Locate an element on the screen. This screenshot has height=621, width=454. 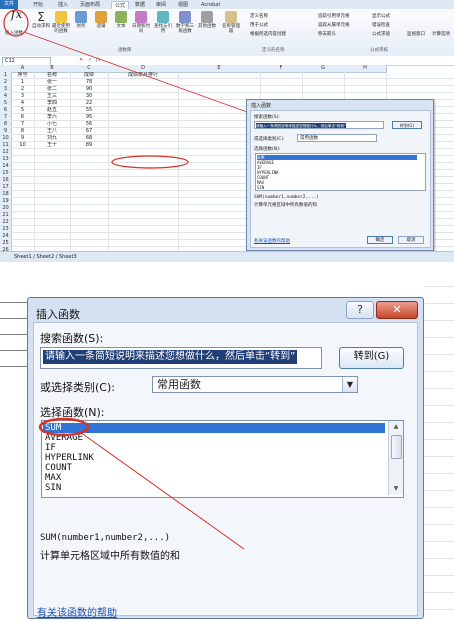
sheet-tab-labels: Sheet1 / Sheet2 / Sheet3 is located at coordinates (45, 257).